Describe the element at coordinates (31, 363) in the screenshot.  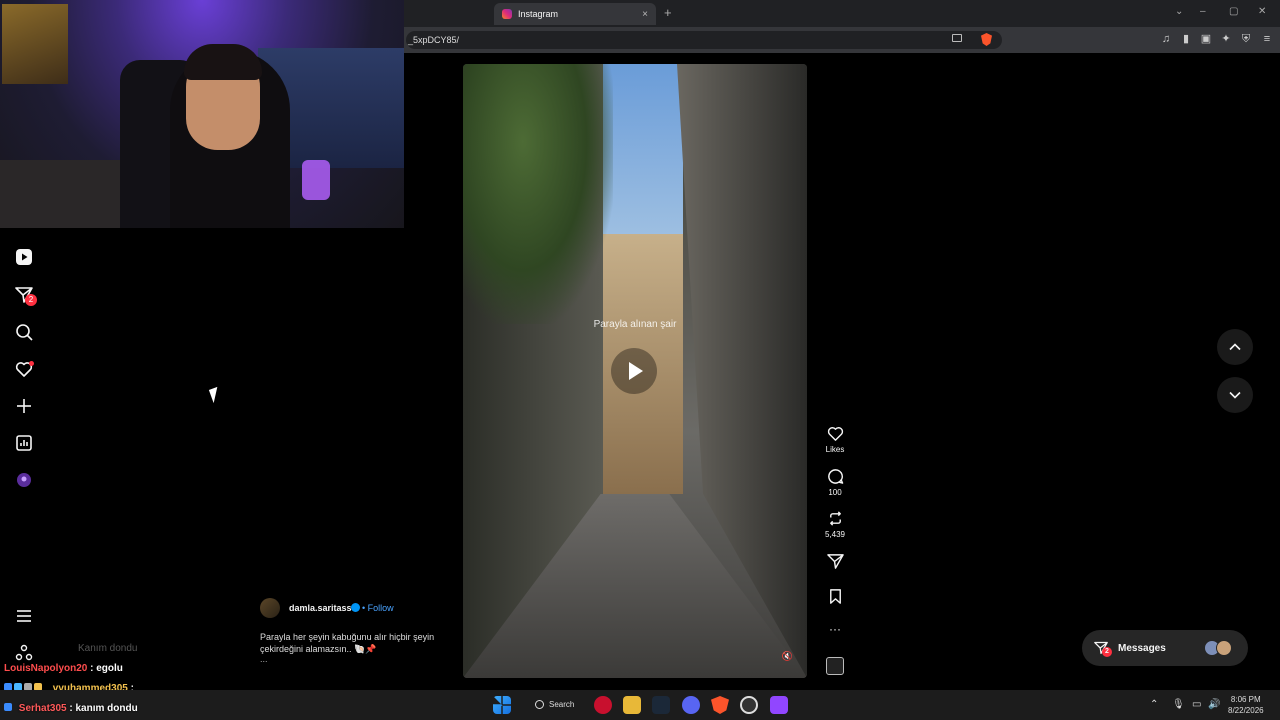
I see `notification-dot` at that location.